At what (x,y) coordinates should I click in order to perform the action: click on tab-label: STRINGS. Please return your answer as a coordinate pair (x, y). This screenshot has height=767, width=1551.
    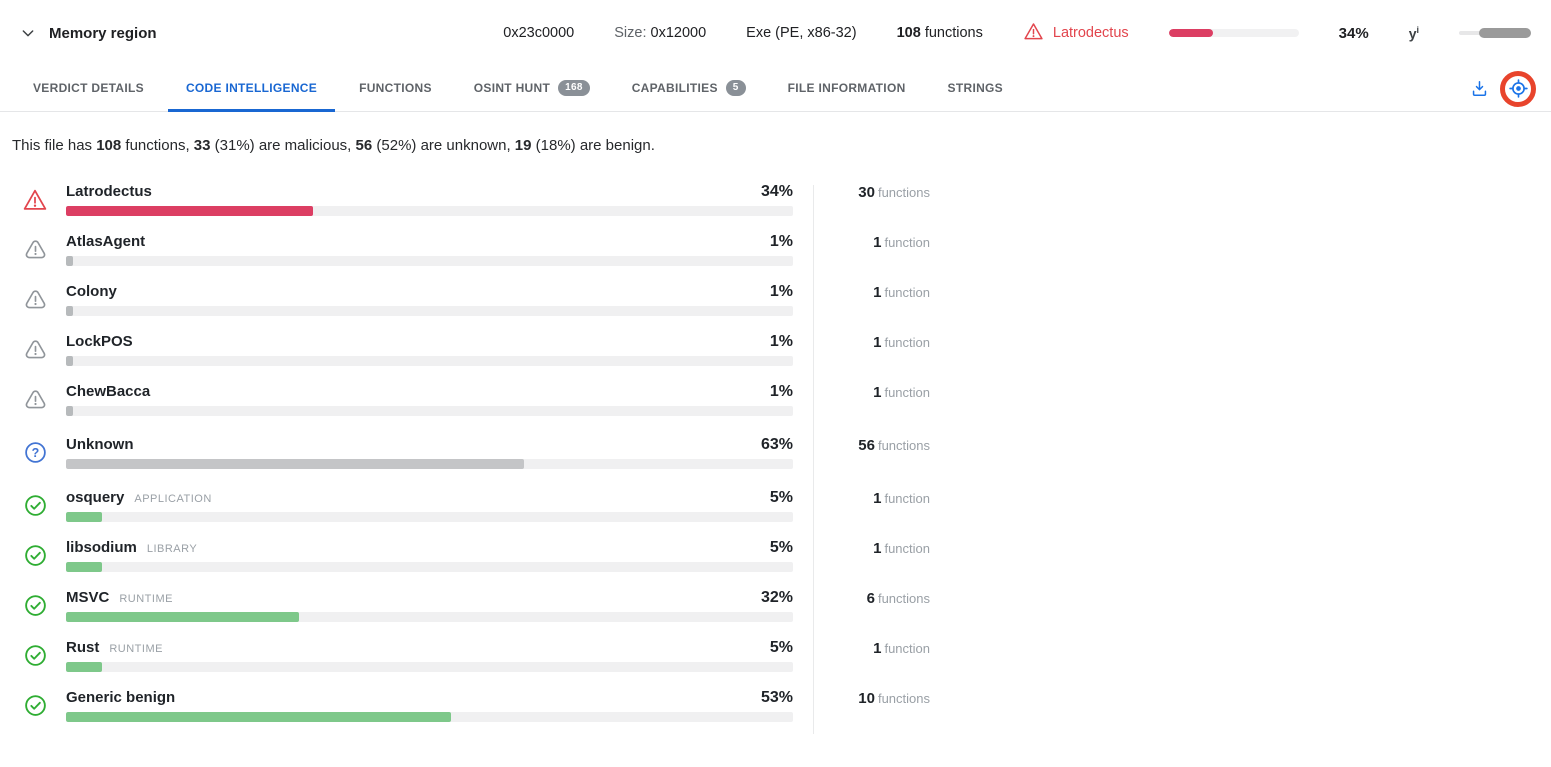
    Looking at the image, I should click on (975, 87).